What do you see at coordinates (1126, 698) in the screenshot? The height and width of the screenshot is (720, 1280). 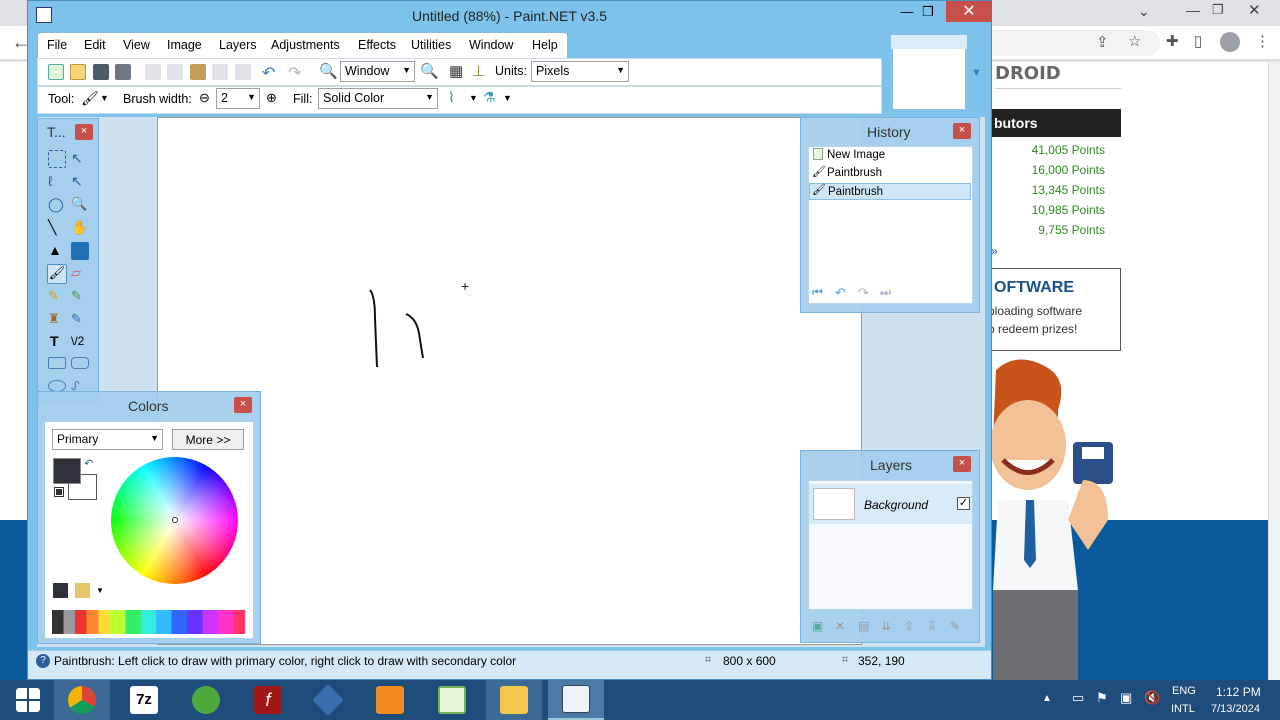 I see `display-icon: ▣` at bounding box center [1126, 698].